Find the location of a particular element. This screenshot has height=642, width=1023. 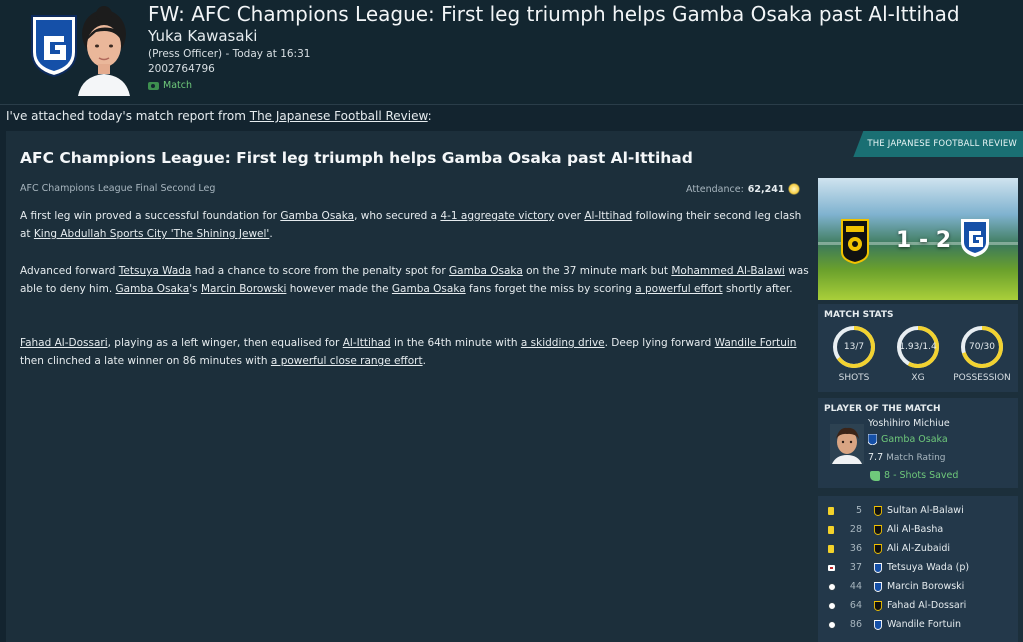

event-minute: 5 is located at coordinates (858, 510).